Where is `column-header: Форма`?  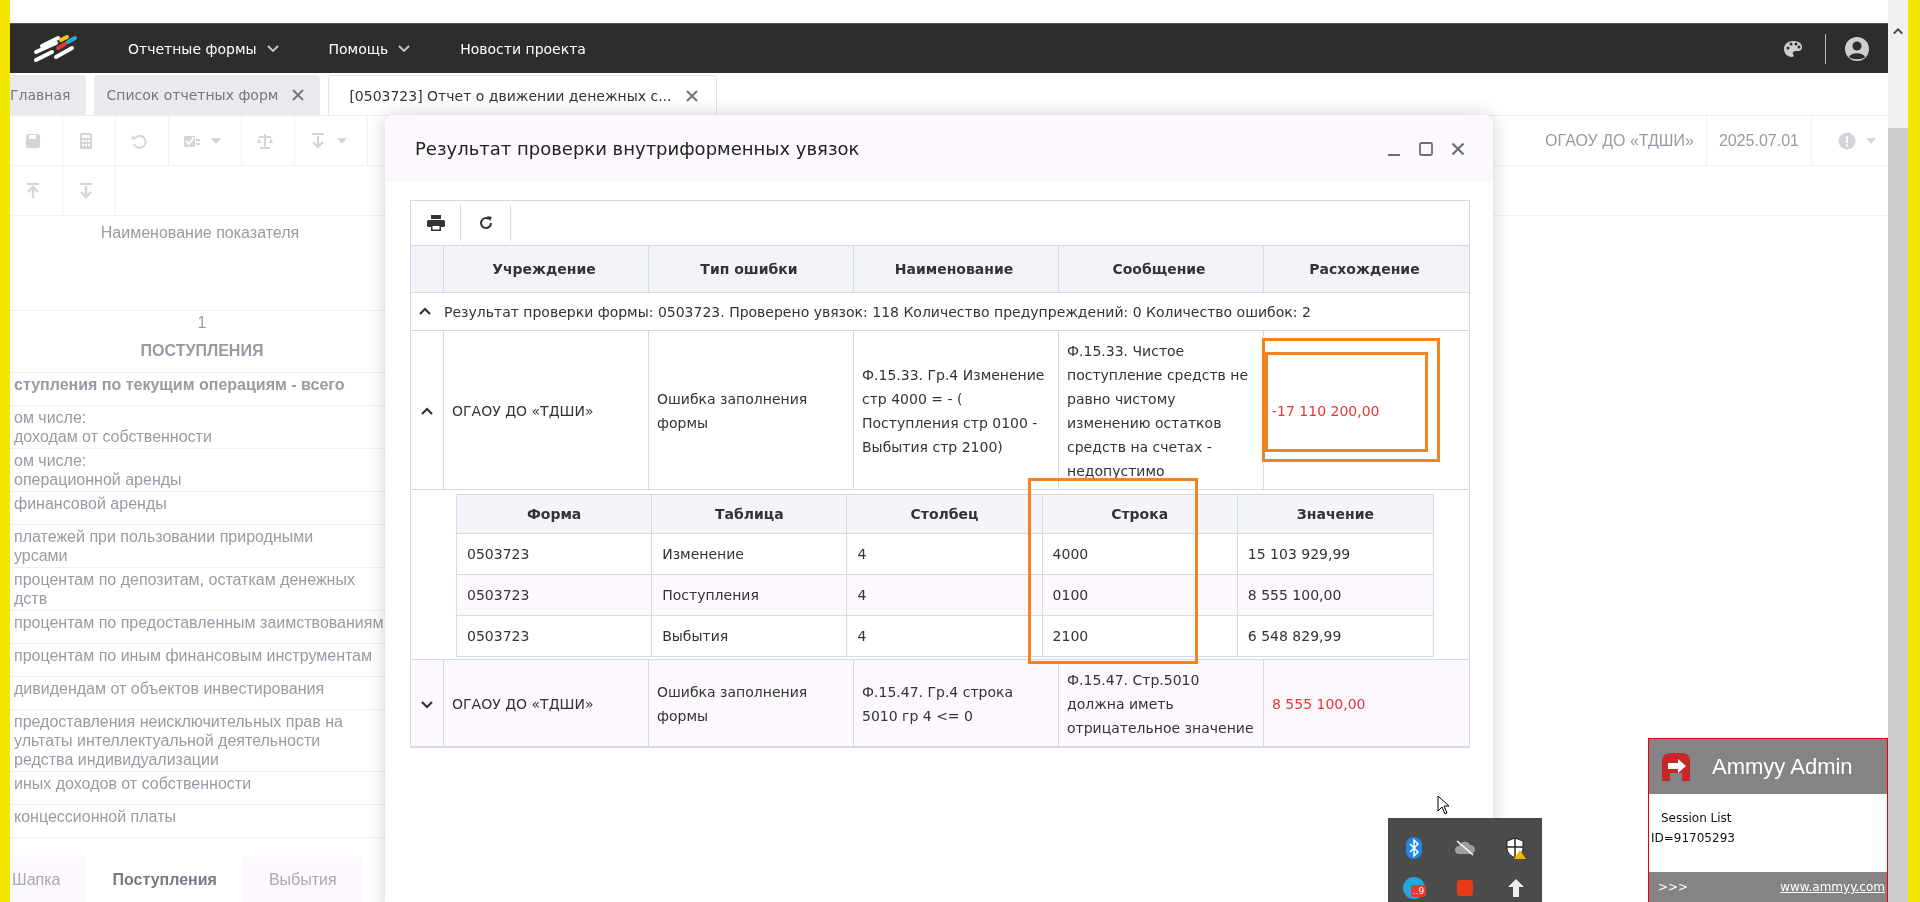
column-header: Форма is located at coordinates (555, 514).